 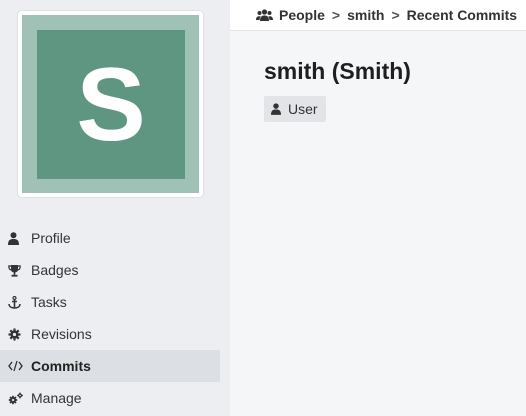 What do you see at coordinates (61, 366) in the screenshot?
I see `sidebar-item-label: Commits` at bounding box center [61, 366].